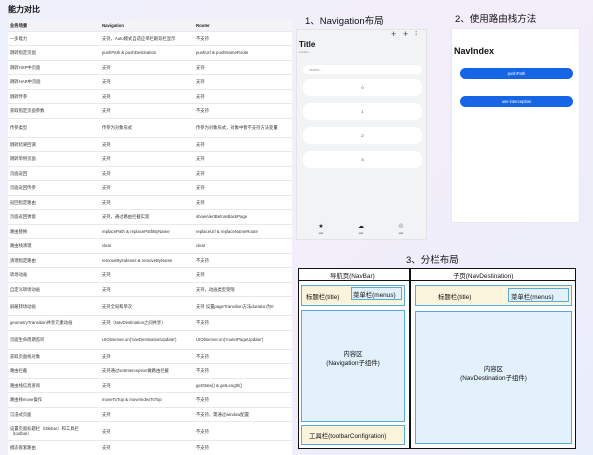 The image size is (593, 455). I want to click on header-navigation: Navigation, so click(147, 26).